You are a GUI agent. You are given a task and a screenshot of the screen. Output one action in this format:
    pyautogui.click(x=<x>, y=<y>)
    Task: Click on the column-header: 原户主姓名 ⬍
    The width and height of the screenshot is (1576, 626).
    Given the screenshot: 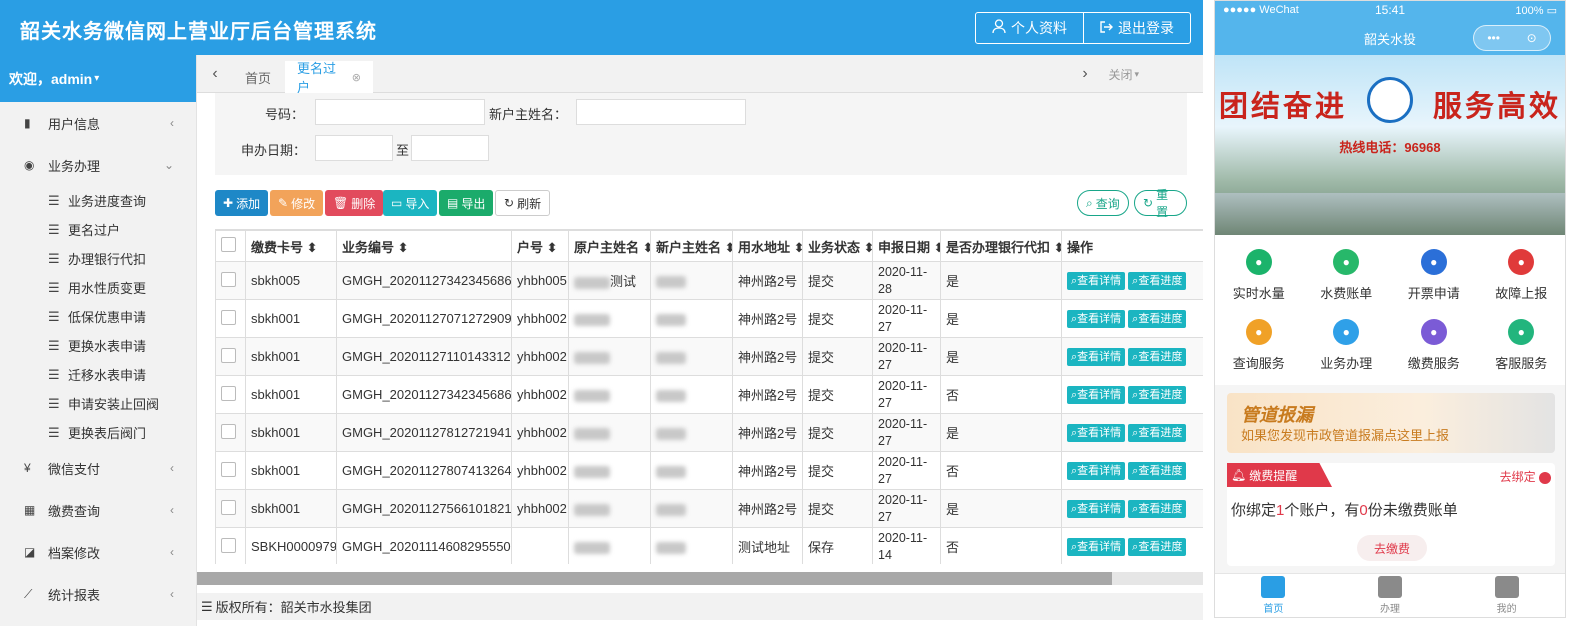 What is the action you would take?
    pyautogui.click(x=609, y=246)
    